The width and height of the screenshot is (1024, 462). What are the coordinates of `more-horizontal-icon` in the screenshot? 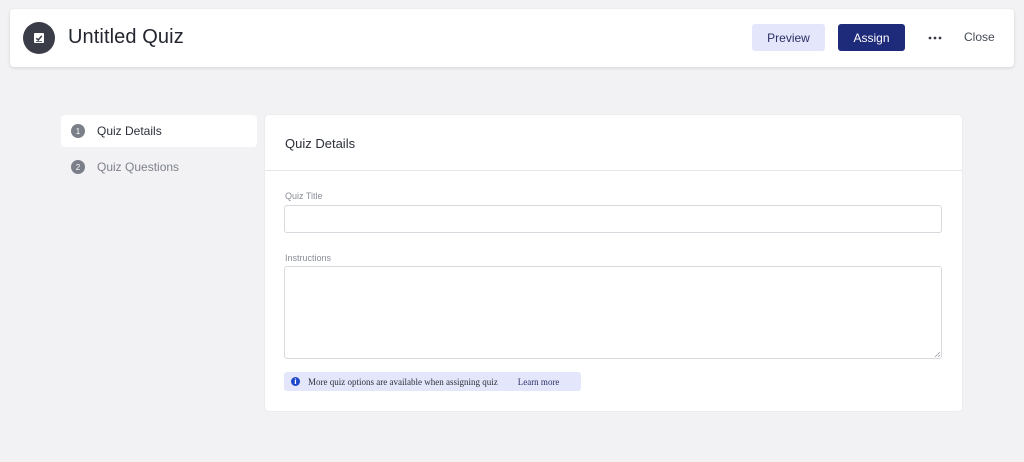 It's located at (935, 38).